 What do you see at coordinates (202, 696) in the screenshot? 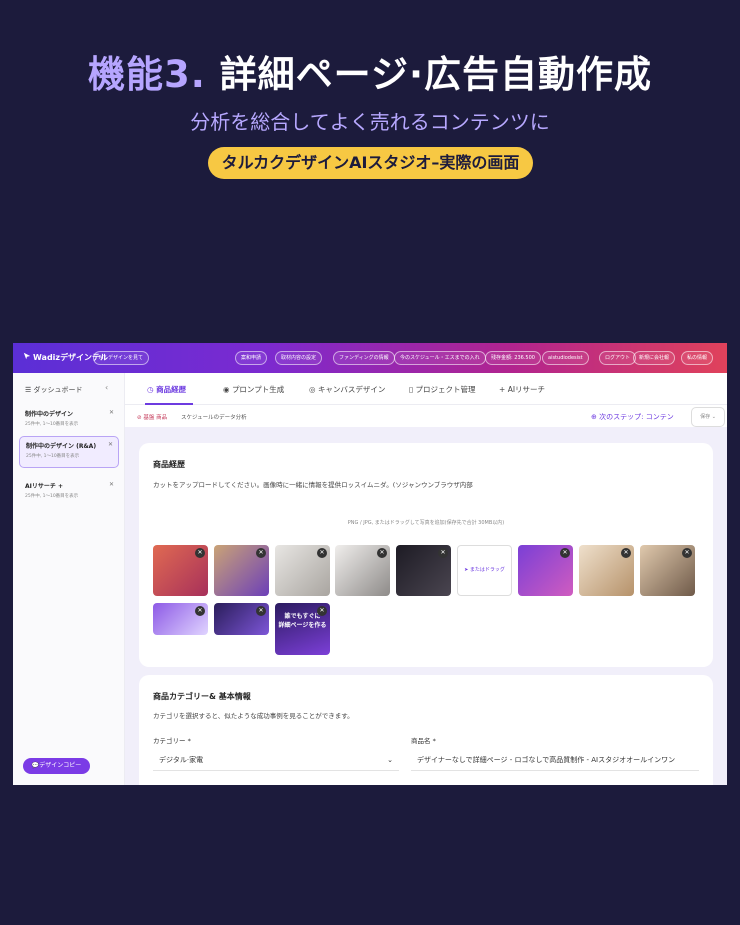
I see `category-card-title: 商品カテゴリー& 基本情報` at bounding box center [202, 696].